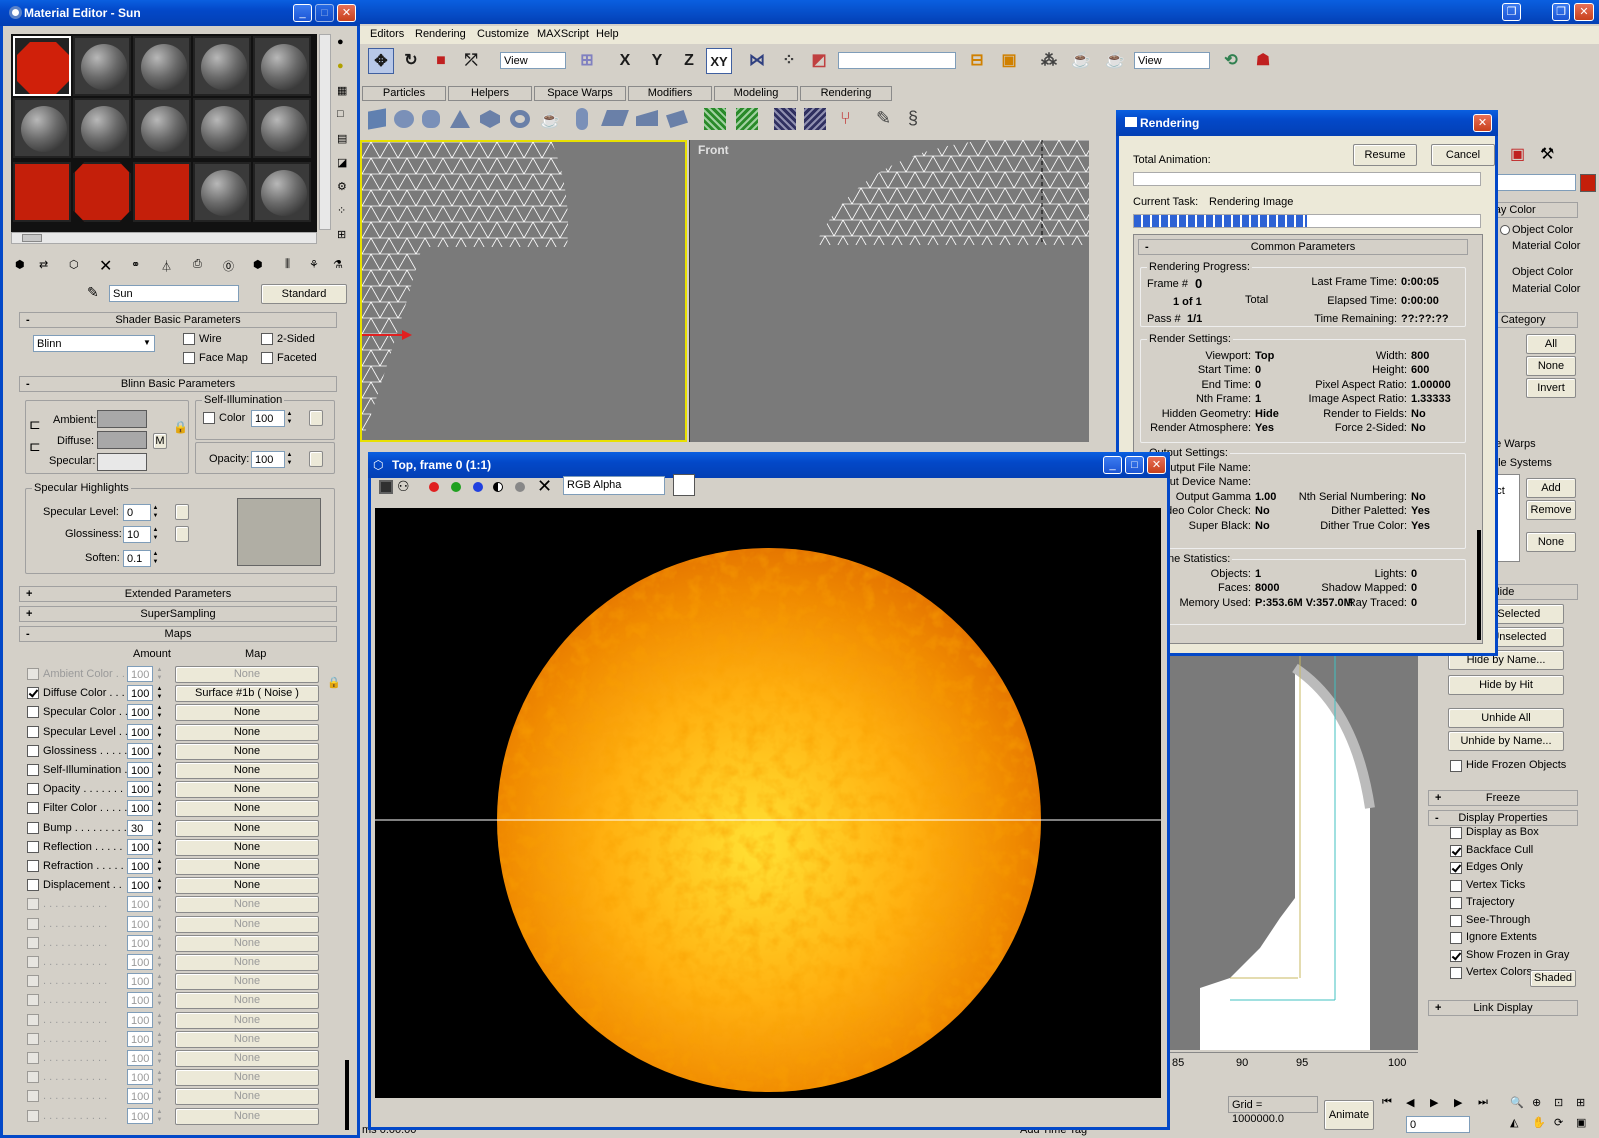 The image size is (1599, 1138). What do you see at coordinates (977, 61) in the screenshot?
I see `track-view-icon: ⊟` at bounding box center [977, 61].